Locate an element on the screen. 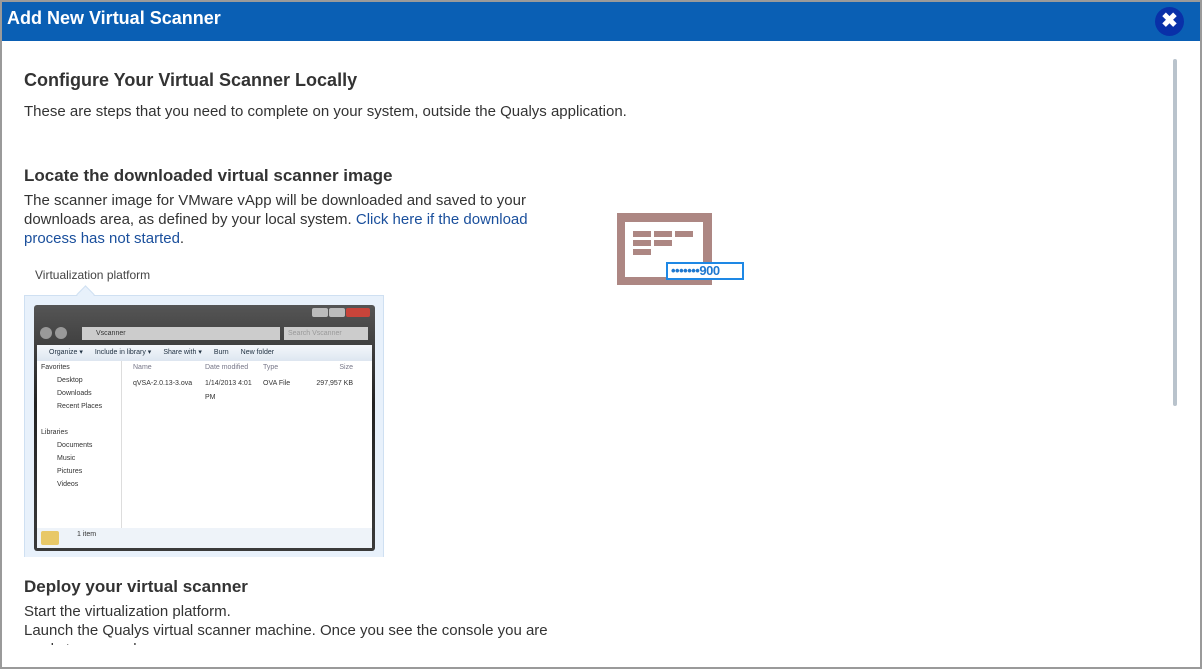 The width and height of the screenshot is (1202, 669). deploy-heading: Deploy your virtual scanner is located at coordinates (136, 586).